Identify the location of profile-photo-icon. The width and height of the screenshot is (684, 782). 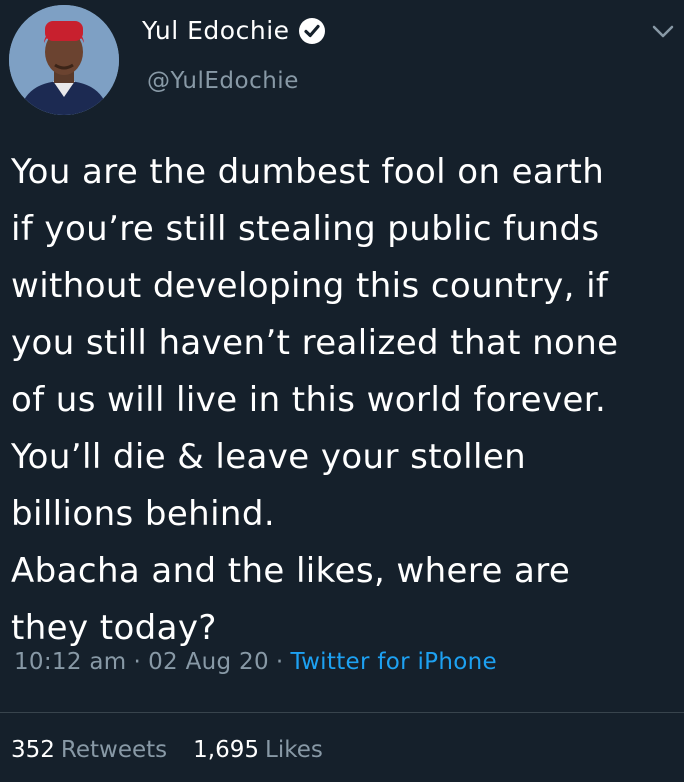
(64, 60).